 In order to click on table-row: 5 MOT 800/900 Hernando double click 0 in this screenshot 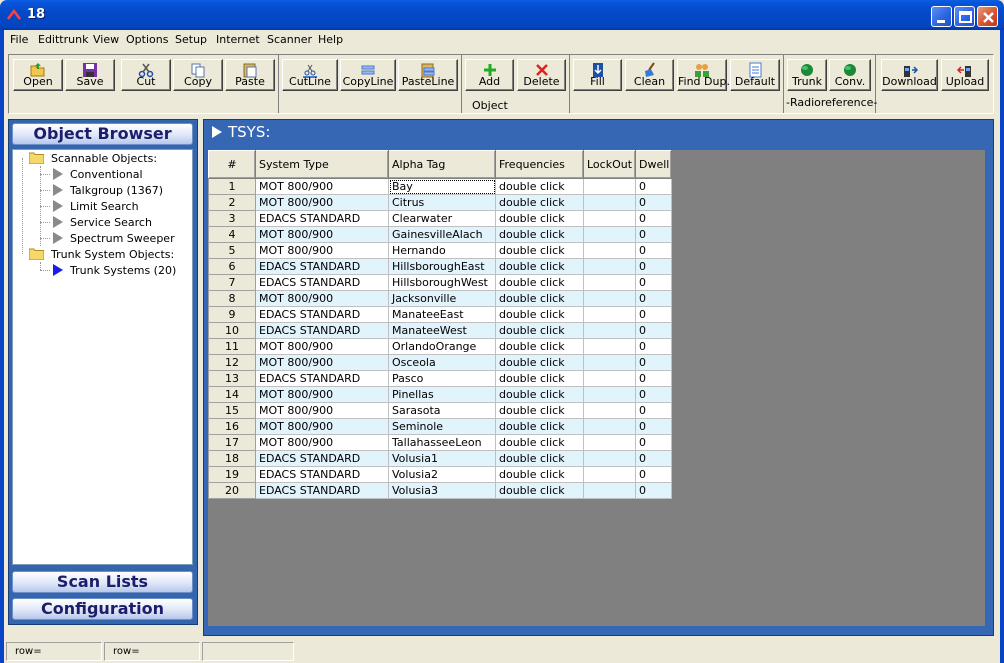, I will do `click(440, 250)`.